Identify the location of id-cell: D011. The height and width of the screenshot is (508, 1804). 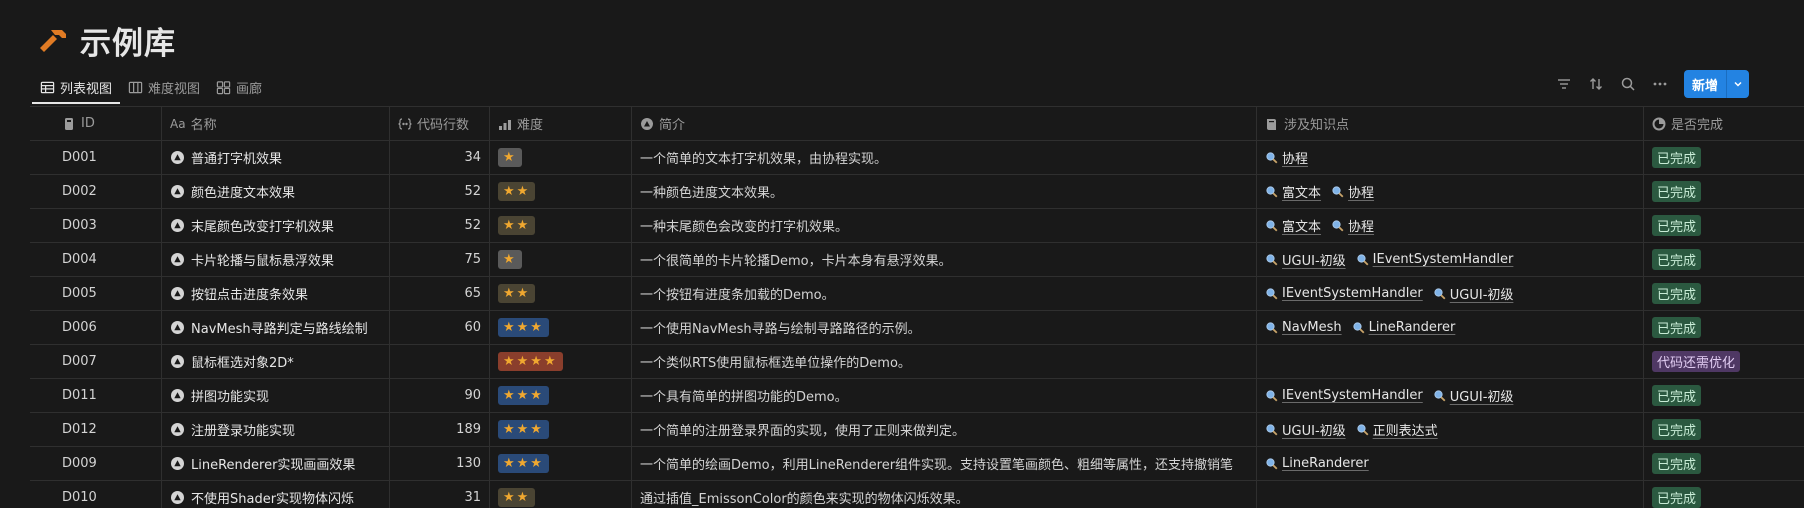
(96, 395).